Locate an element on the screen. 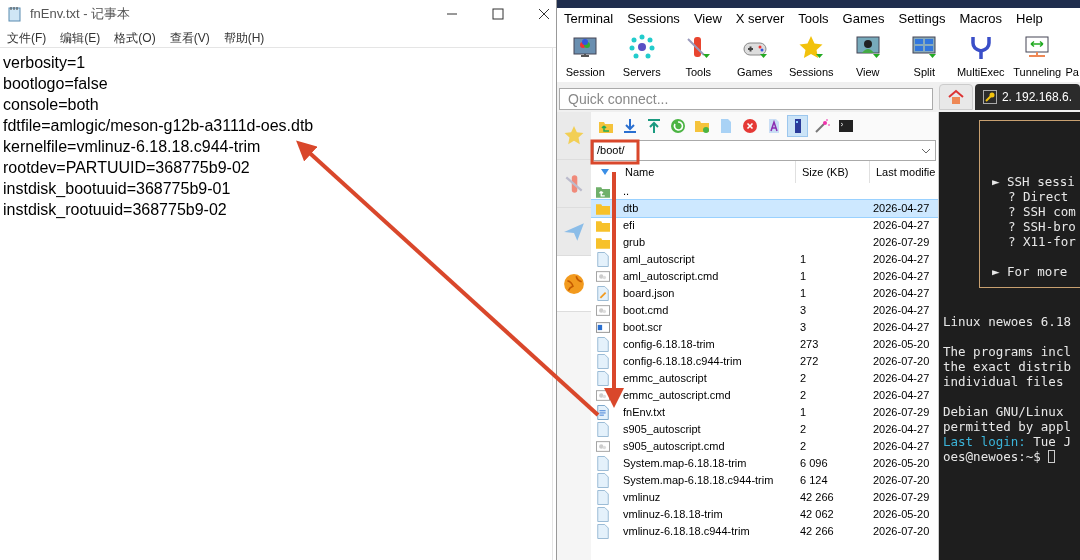  terminal-line: Linux newoes 6.18 is located at coordinates (1007, 321).